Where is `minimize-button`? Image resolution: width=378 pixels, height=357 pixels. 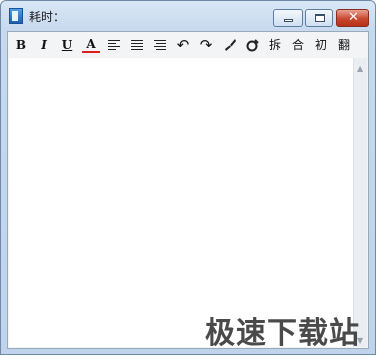
minimize-button is located at coordinates (288, 18).